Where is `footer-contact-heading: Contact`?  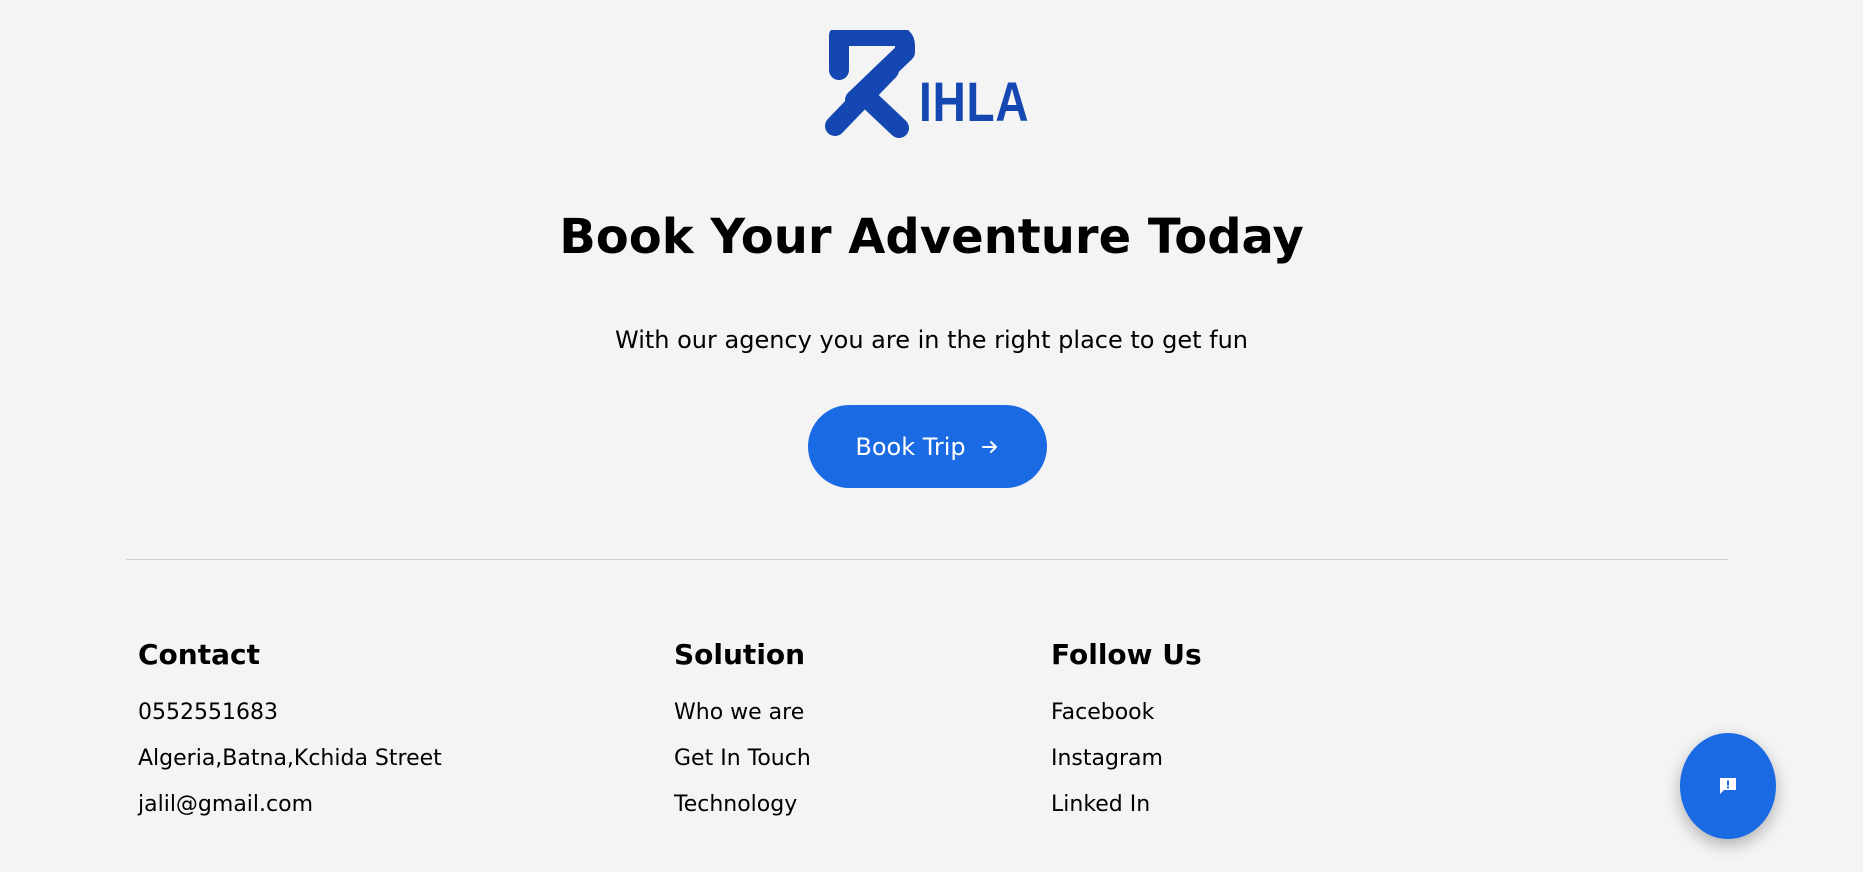
footer-contact-heading: Contact is located at coordinates (199, 654).